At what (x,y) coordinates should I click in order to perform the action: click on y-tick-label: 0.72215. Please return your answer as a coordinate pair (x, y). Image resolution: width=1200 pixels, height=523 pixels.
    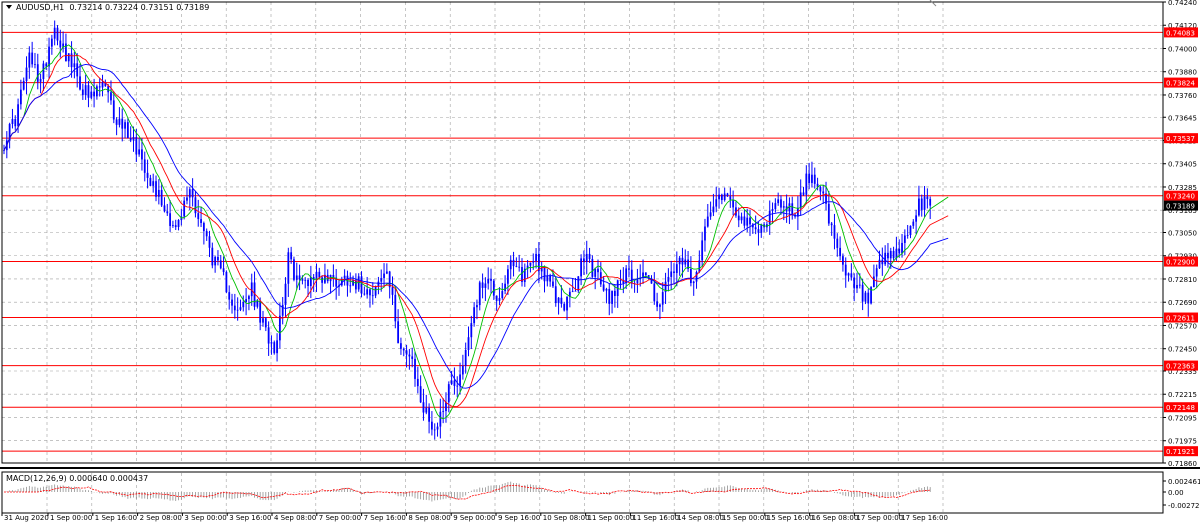
    Looking at the image, I should click on (1182, 395).